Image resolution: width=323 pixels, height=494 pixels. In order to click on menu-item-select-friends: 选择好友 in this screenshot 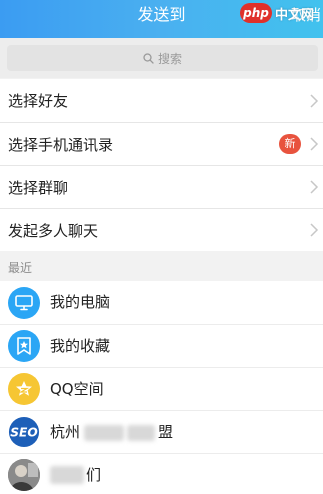, I will do `click(161, 100)`.